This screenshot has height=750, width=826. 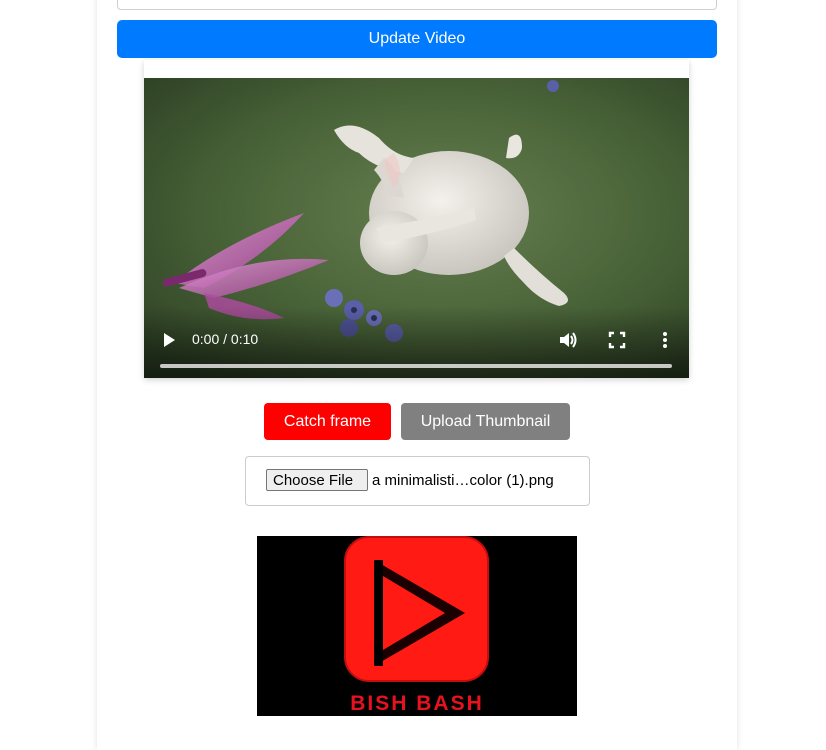 What do you see at coordinates (327, 421) in the screenshot?
I see `catch-frame-button: Catch frame` at bounding box center [327, 421].